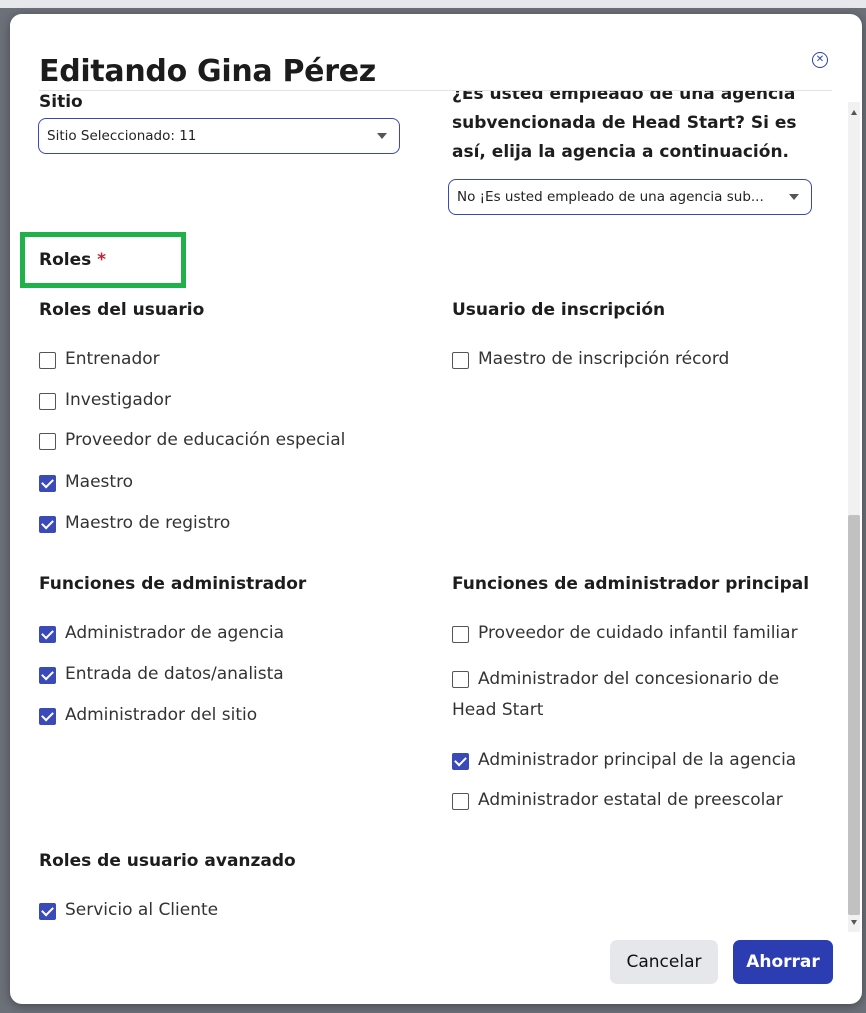 The image size is (866, 1013). What do you see at coordinates (118, 400) in the screenshot?
I see `checkbox-label: Investigador` at bounding box center [118, 400].